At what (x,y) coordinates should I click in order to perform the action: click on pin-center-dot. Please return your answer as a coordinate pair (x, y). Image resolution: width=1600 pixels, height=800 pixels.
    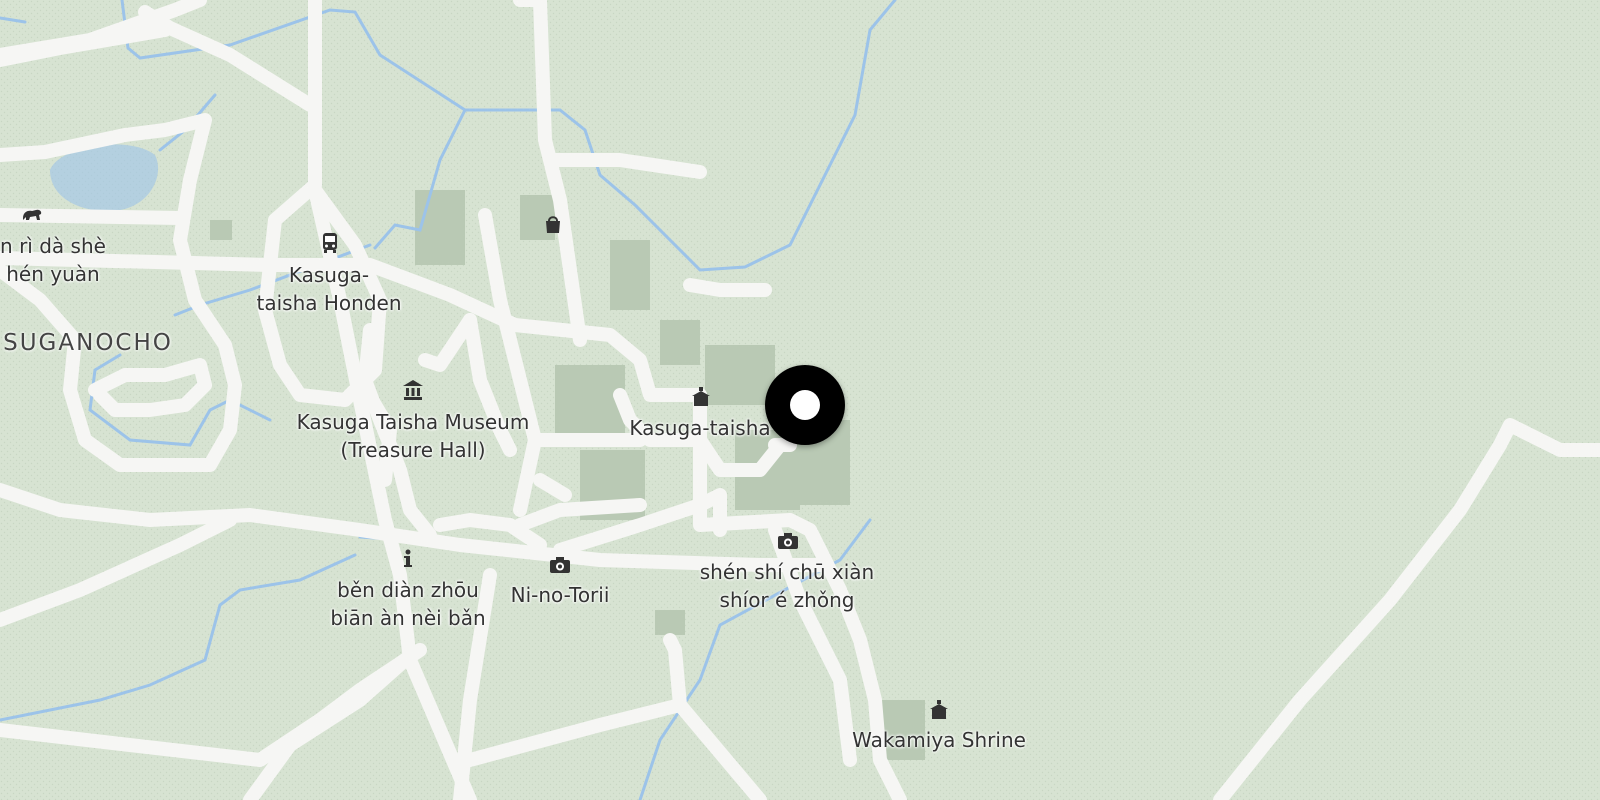
    Looking at the image, I should click on (805, 405).